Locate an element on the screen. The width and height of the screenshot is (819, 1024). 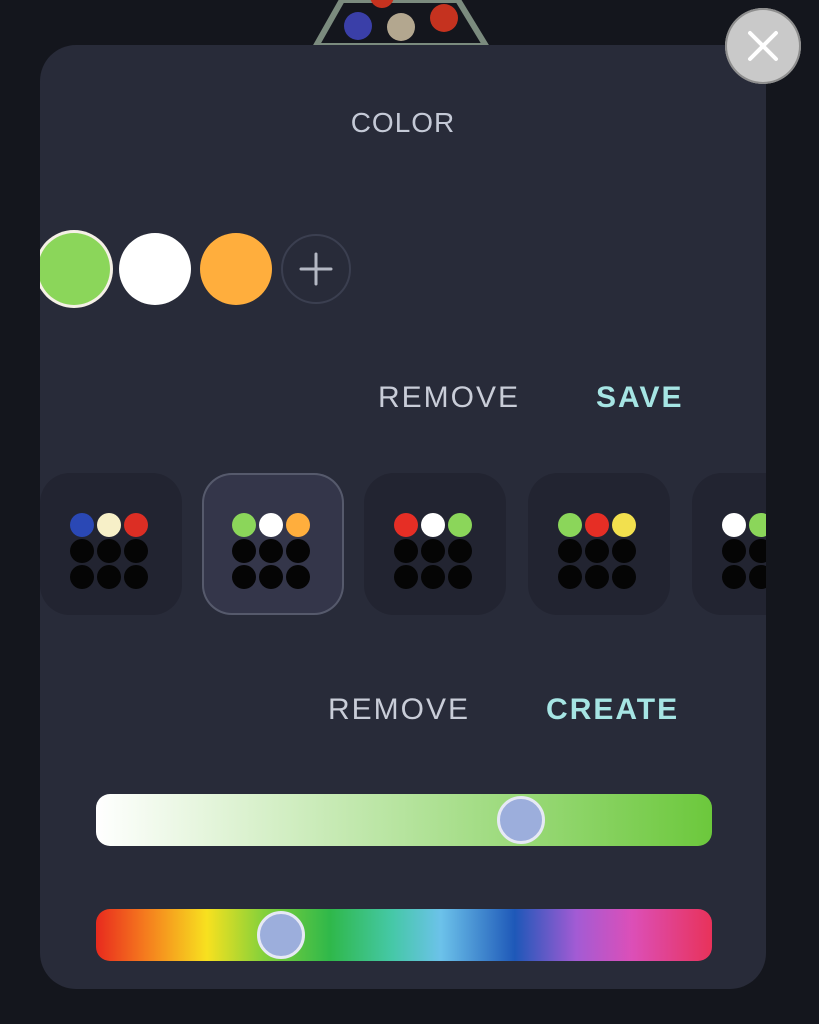
brightness-slider is located at coordinates (404, 820).